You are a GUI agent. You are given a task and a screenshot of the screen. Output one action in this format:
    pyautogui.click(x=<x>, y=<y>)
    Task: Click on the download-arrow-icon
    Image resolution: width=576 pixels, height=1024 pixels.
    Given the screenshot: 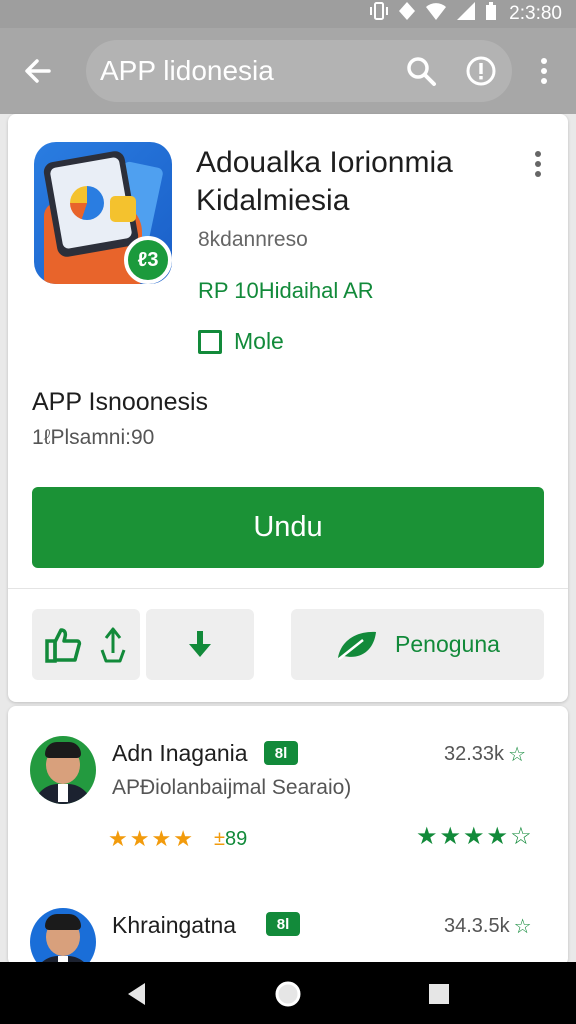 What is the action you would take?
    pyautogui.click(x=200, y=643)
    